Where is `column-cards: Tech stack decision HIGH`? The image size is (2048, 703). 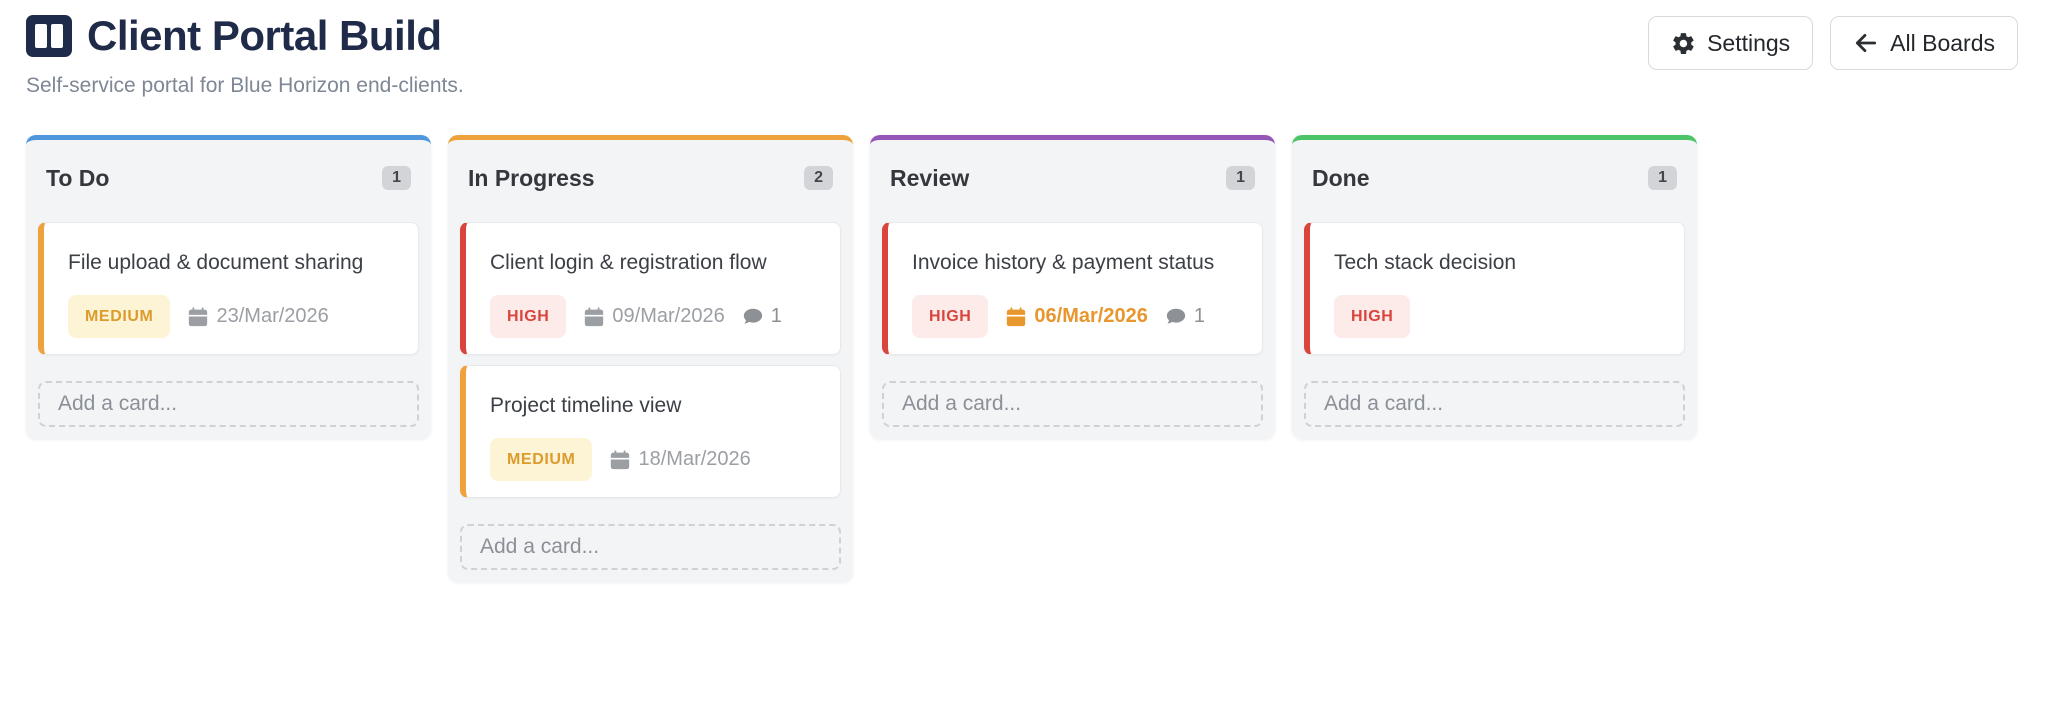 column-cards: Tech stack decision HIGH is located at coordinates (1494, 288).